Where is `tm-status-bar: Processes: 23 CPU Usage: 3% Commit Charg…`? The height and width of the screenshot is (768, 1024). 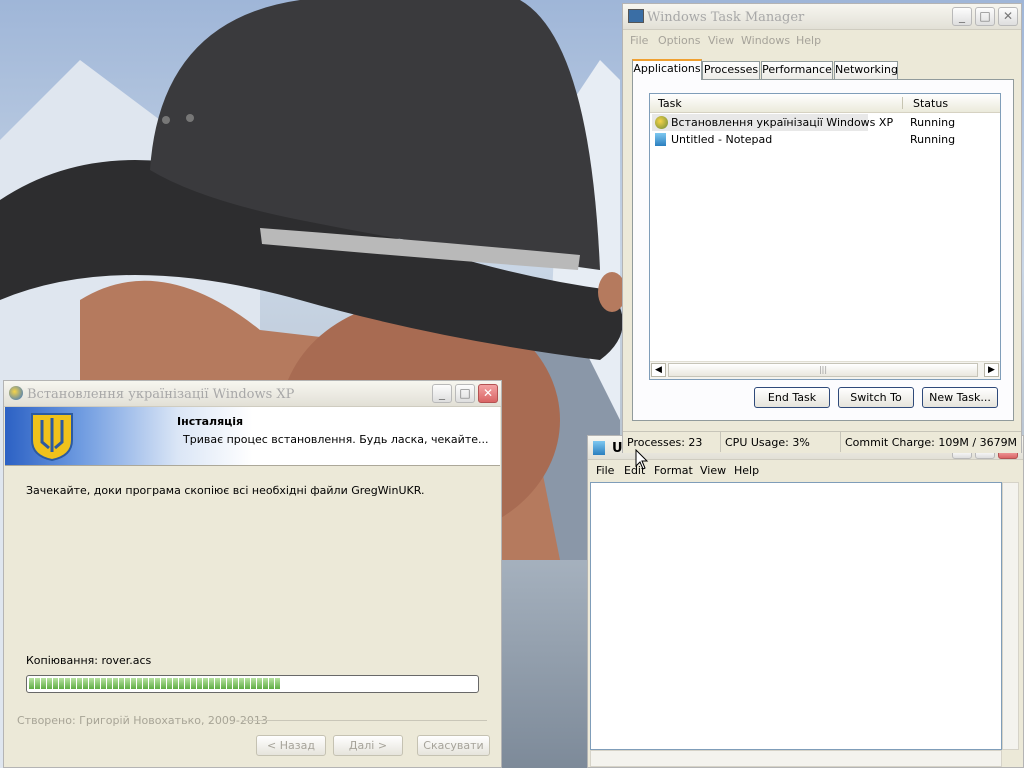
tm-status-bar: Processes: 23 CPU Usage: 3% Commit Charg… is located at coordinates (822, 442).